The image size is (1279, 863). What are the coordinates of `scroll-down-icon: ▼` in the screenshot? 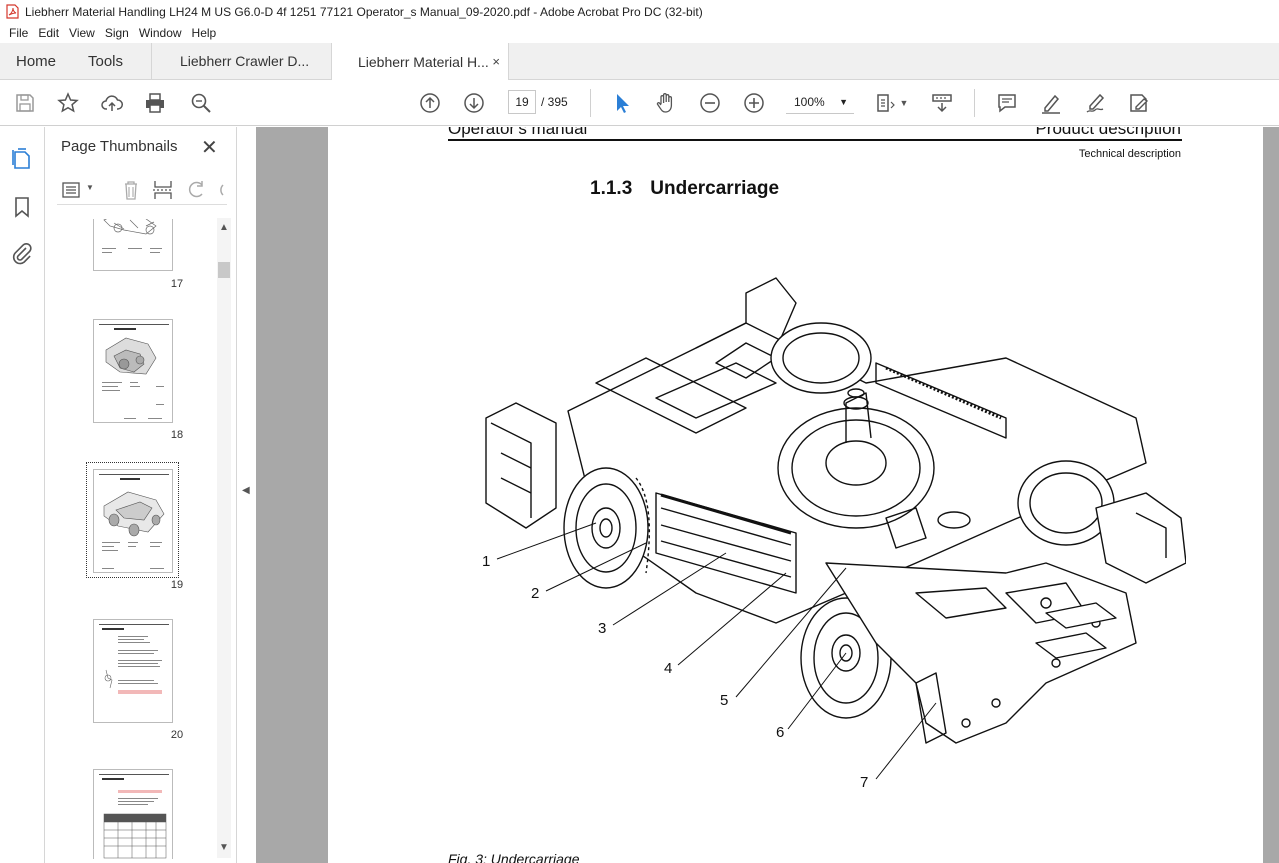 It's located at (224, 847).